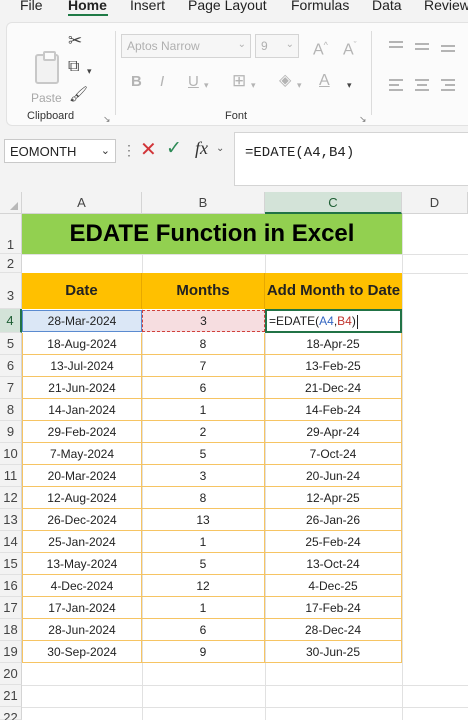  I want to click on paste-icon, so click(47, 67).